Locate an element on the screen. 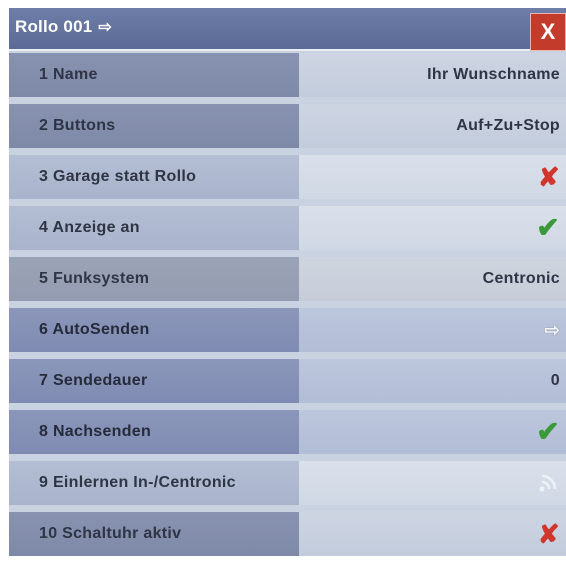 The width and height of the screenshot is (566, 563). setting-label: 3 Garage statt Rollo is located at coordinates (154, 177).